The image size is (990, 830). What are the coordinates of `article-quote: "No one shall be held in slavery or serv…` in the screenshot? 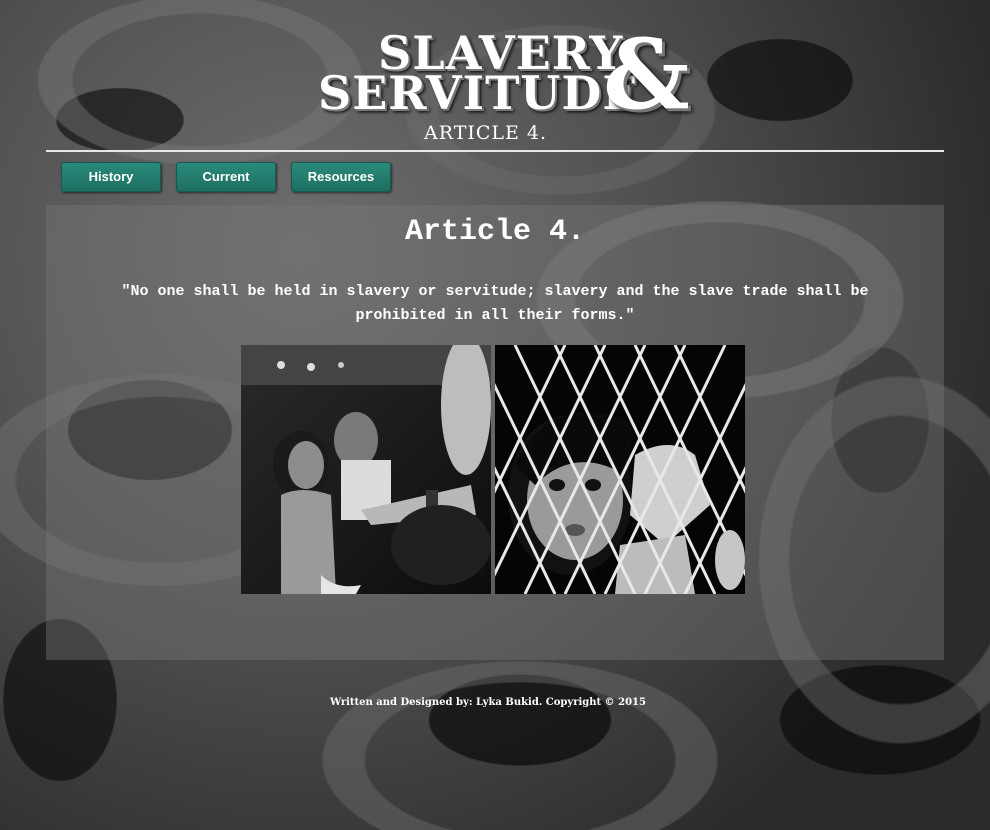 It's located at (495, 303).